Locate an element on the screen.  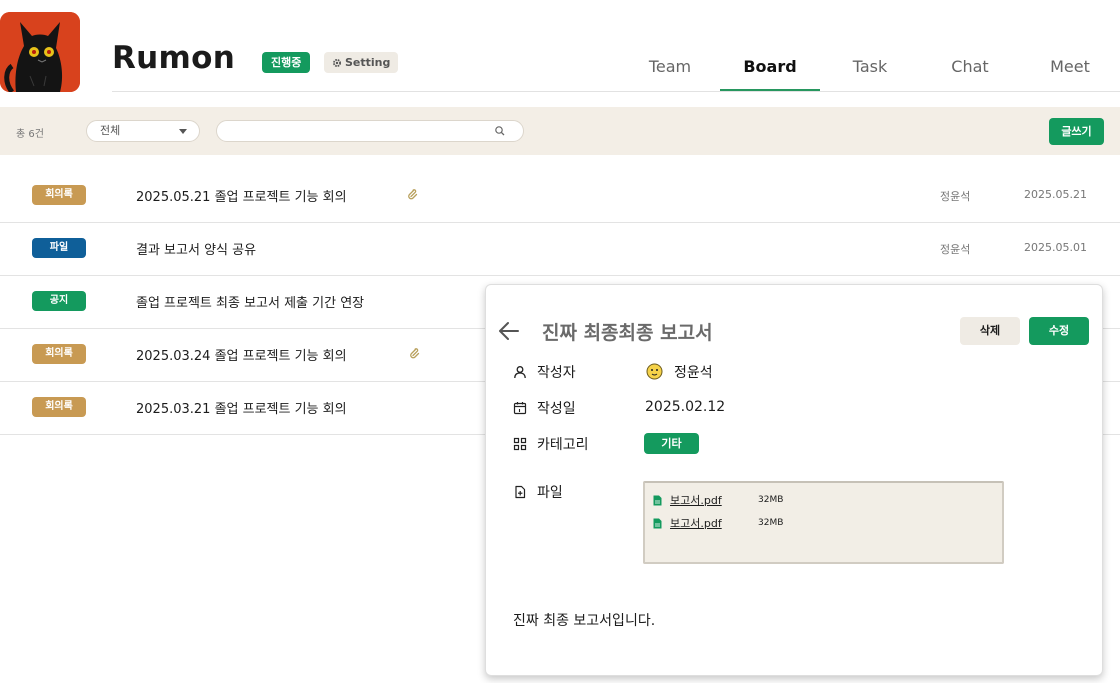
board-toolbar: 총 6건 전체 글쓰기 is located at coordinates (560, 131).